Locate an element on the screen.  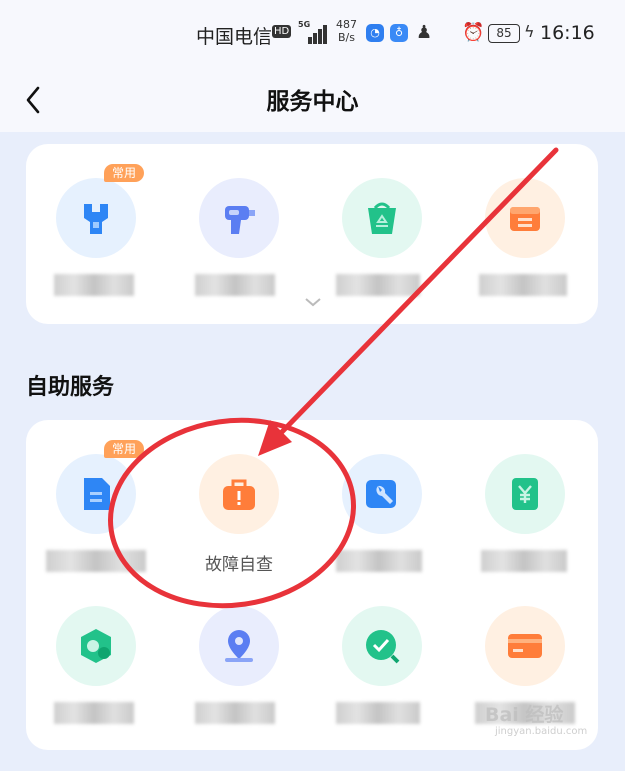
bulb-notification-icon: ♁ is located at coordinates (399, 33).